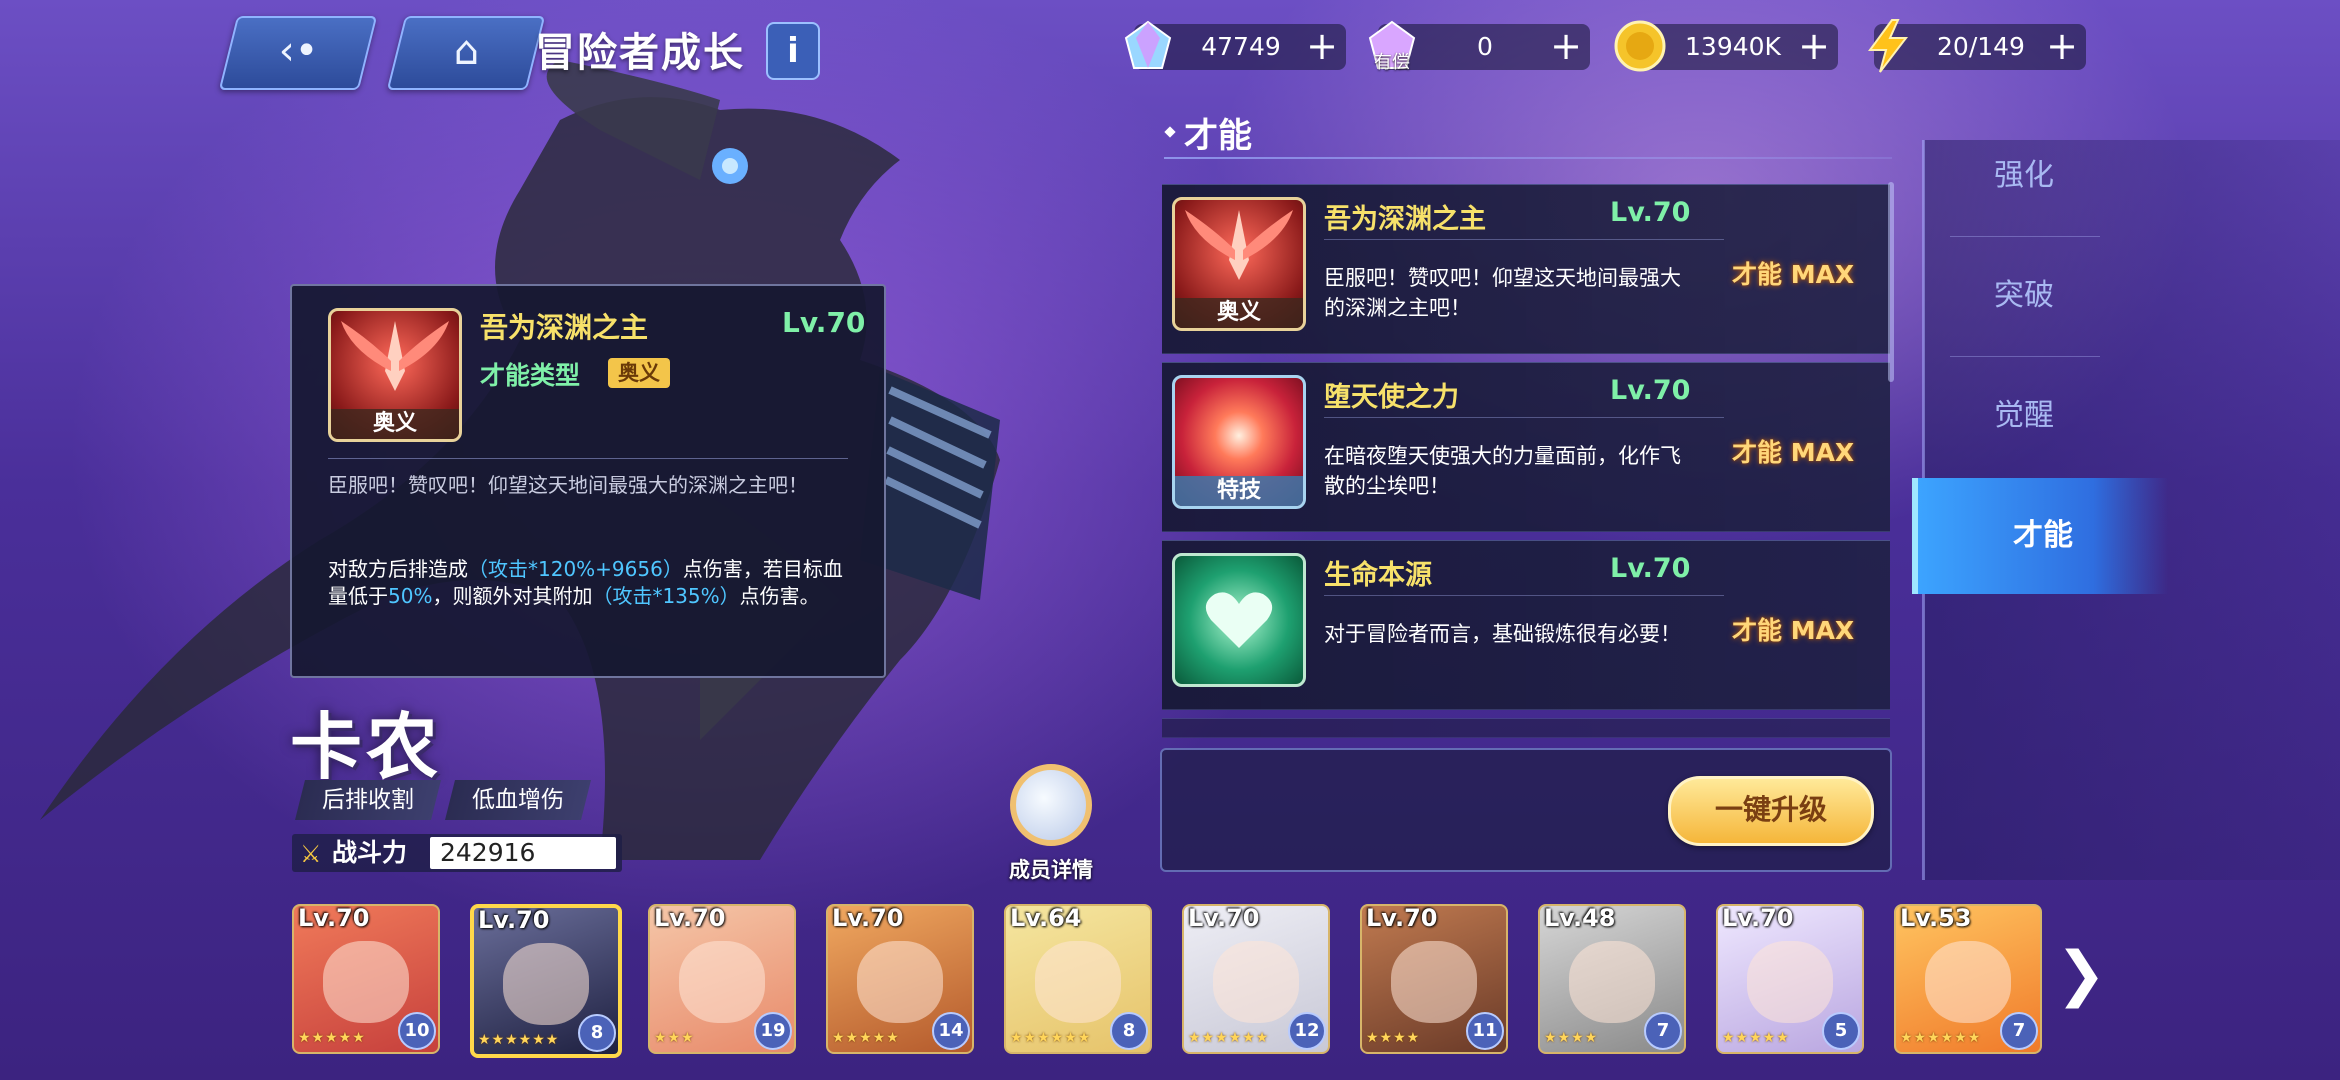 This screenshot has height=1080, width=2340. What do you see at coordinates (1051, 870) in the screenshot?
I see `member-detail-label: 成员详情` at bounding box center [1051, 870].